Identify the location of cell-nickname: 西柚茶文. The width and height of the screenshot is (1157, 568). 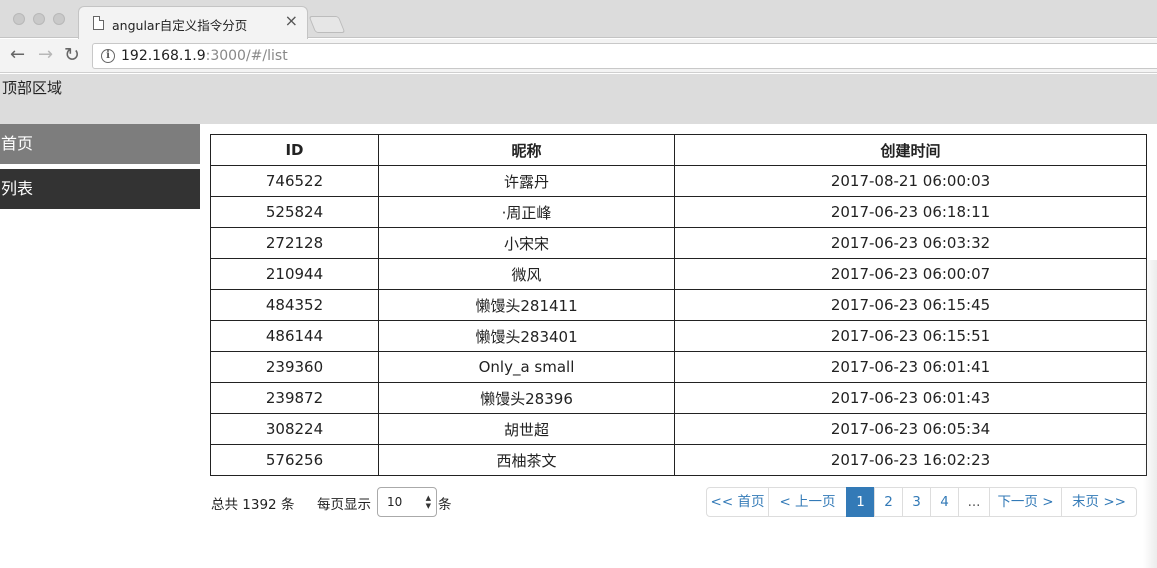
(526, 460).